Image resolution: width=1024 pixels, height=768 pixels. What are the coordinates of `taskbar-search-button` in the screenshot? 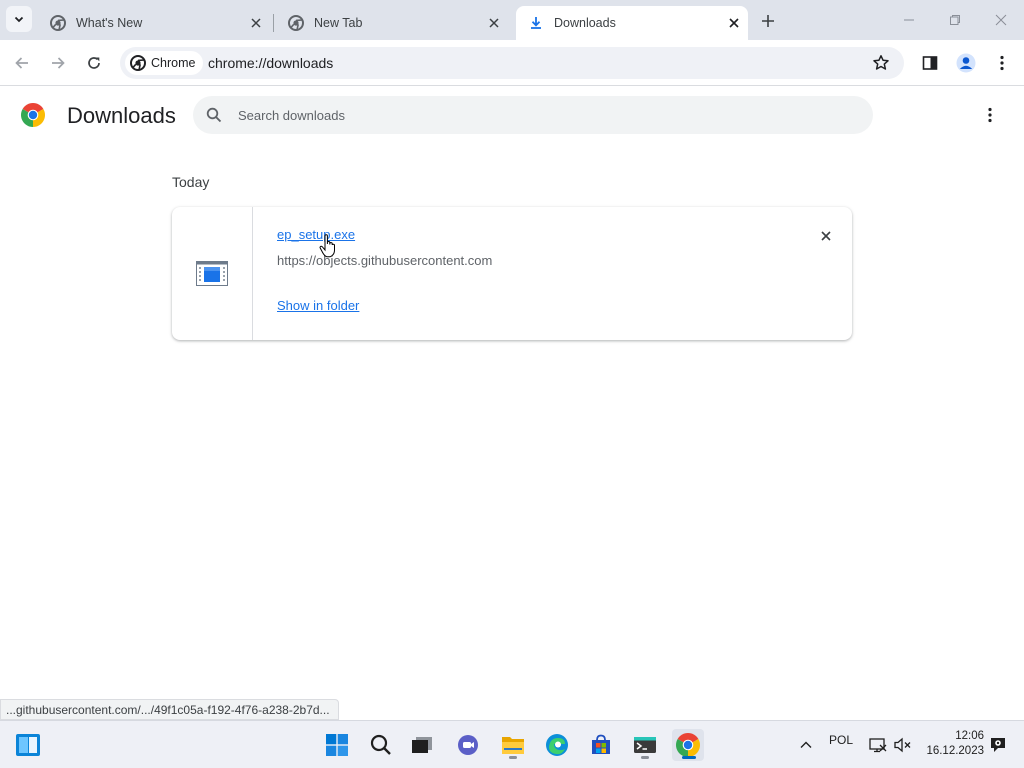 It's located at (381, 745).